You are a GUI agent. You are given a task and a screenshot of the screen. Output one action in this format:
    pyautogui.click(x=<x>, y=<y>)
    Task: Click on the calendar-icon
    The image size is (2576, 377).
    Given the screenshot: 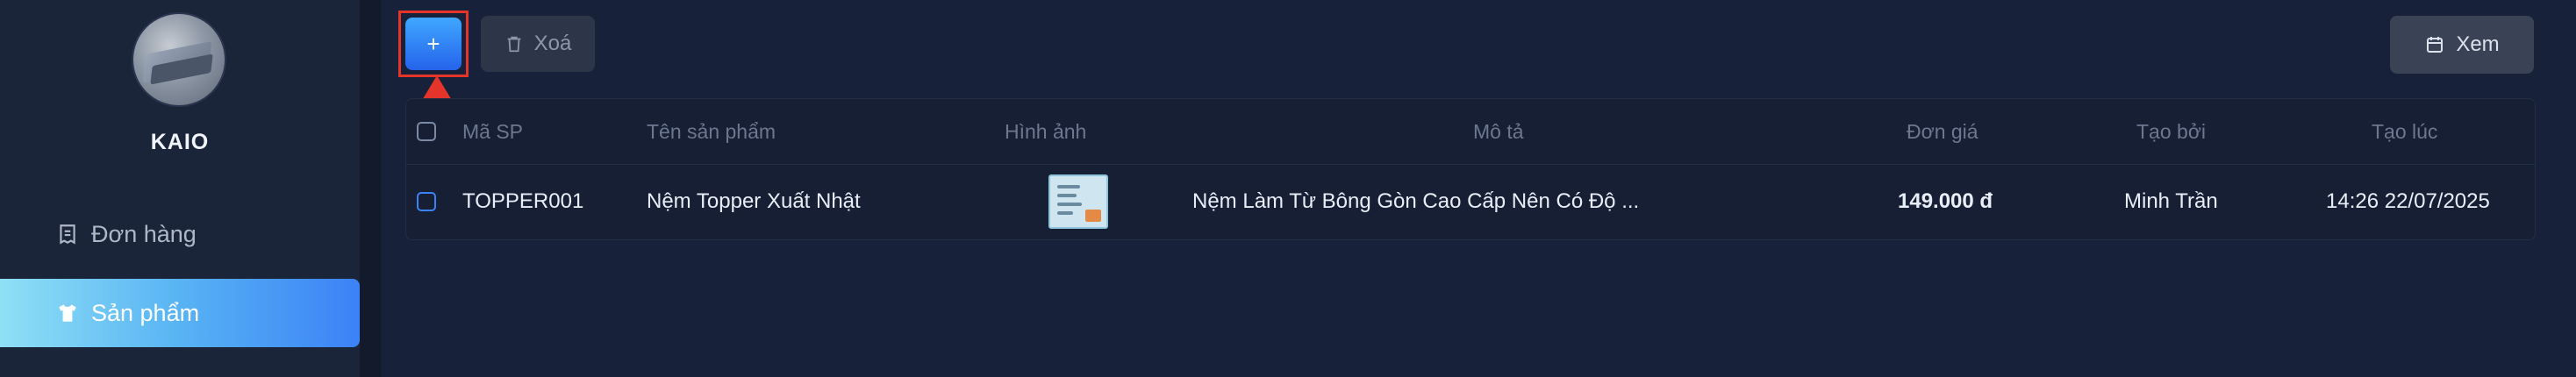 What is the action you would take?
    pyautogui.click(x=2434, y=44)
    